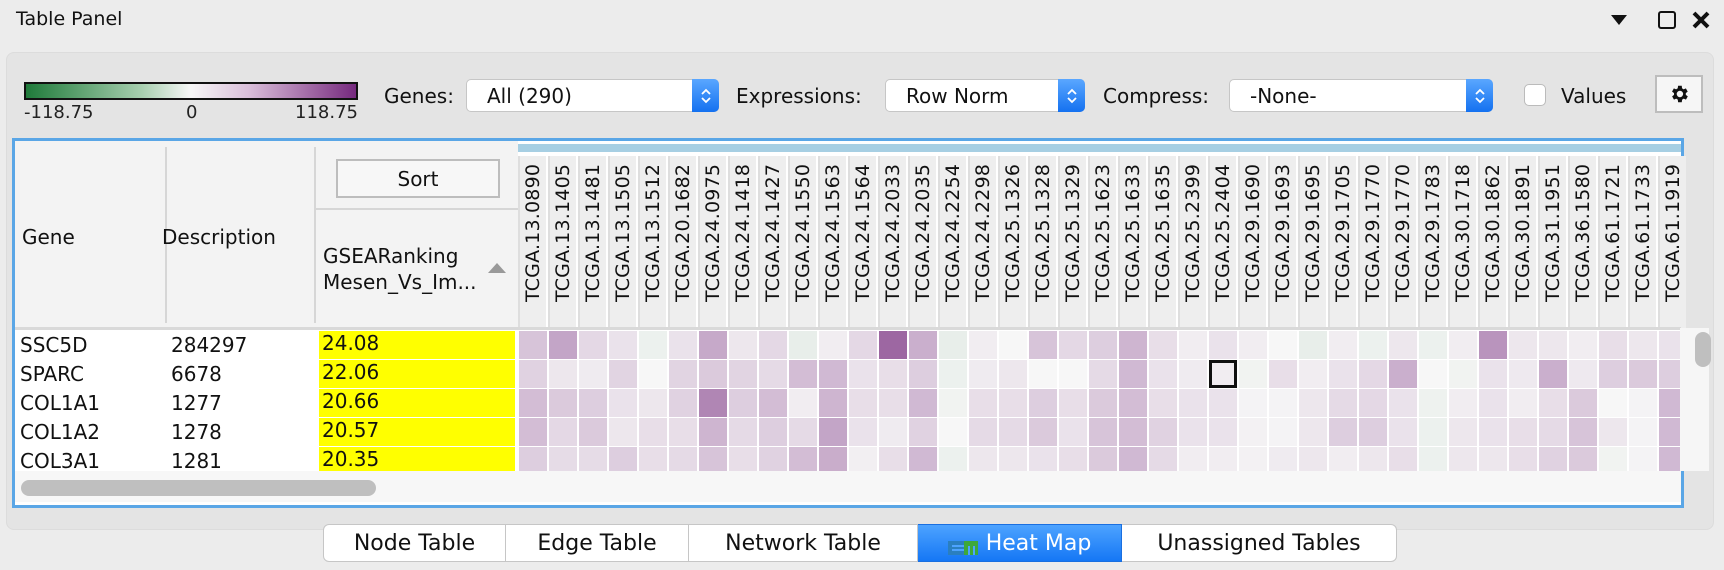 The height and width of the screenshot is (570, 1724). What do you see at coordinates (1672, 242) in the screenshot?
I see `sample-column-header: TCGA.61.1919` at bounding box center [1672, 242].